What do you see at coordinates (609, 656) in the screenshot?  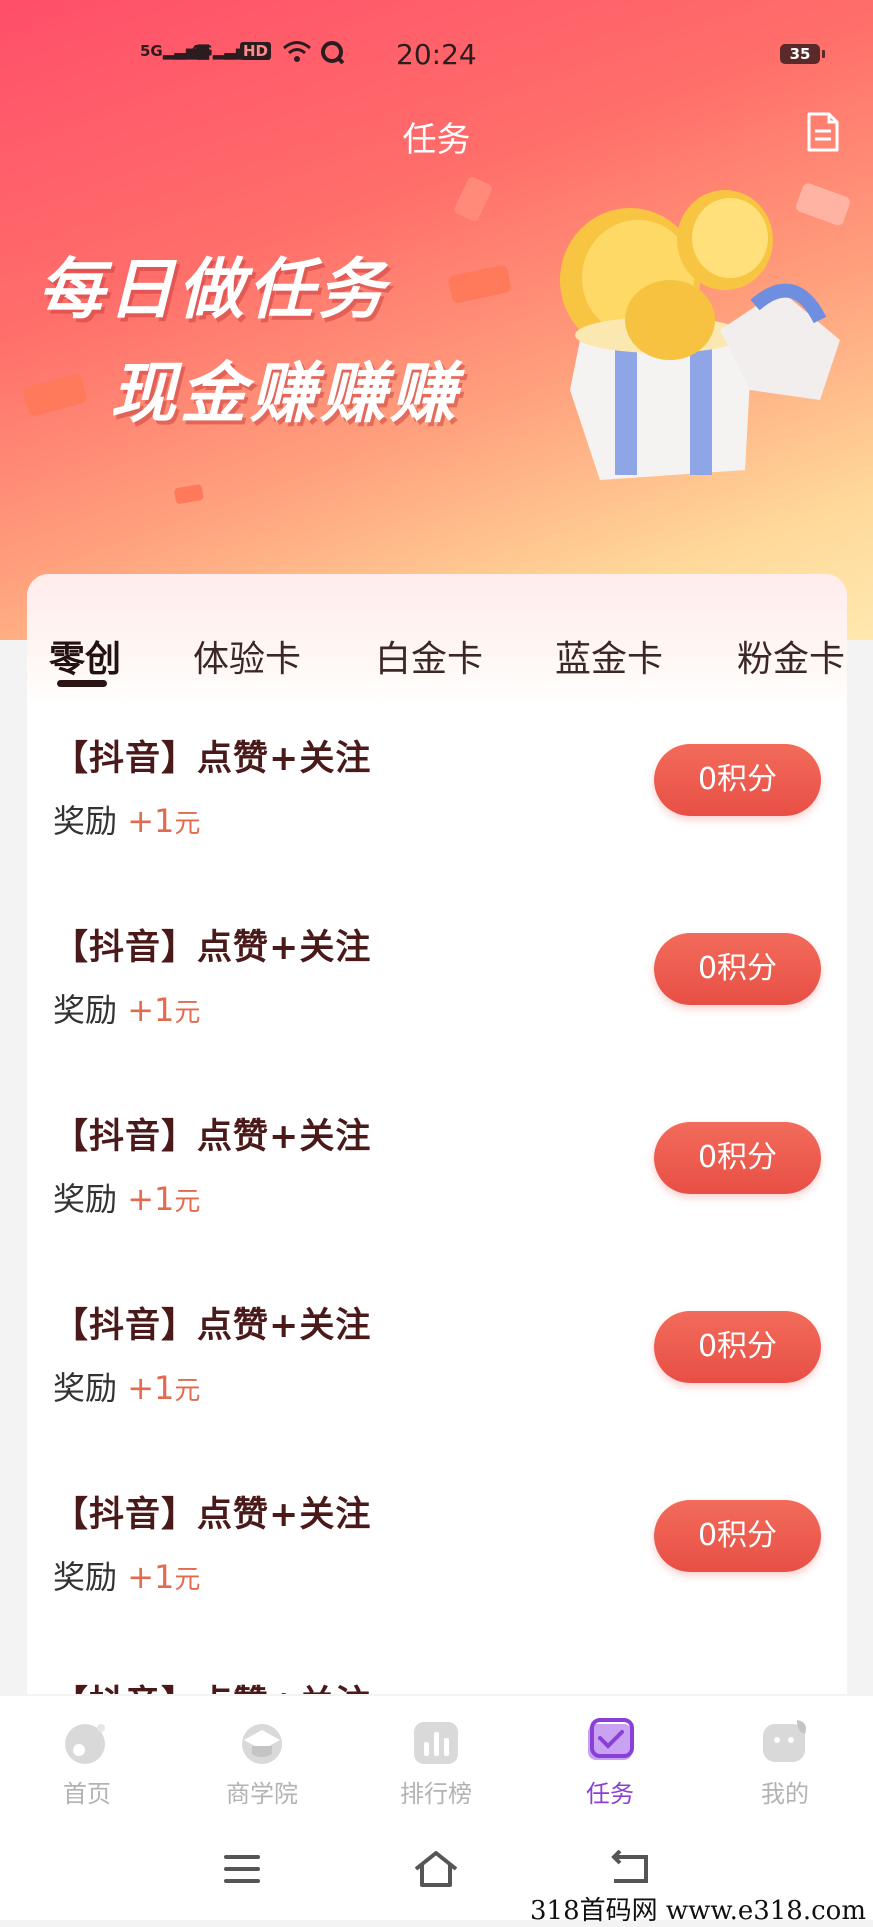 I see `tab-lanjinka: 蓝金卡` at bounding box center [609, 656].